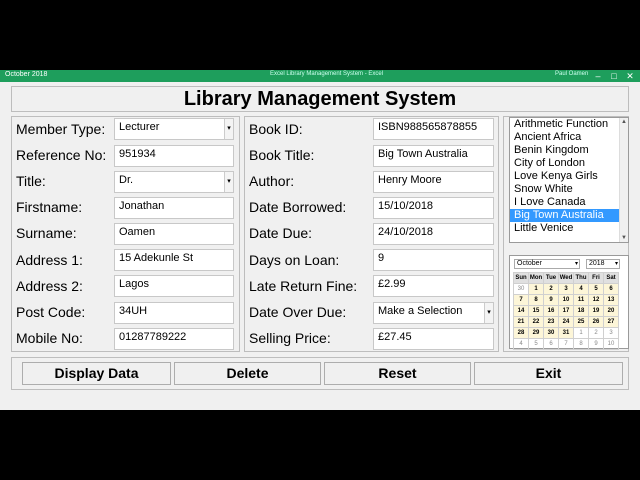 The image size is (640, 480). I want to click on calendar-day: 19, so click(596, 311).